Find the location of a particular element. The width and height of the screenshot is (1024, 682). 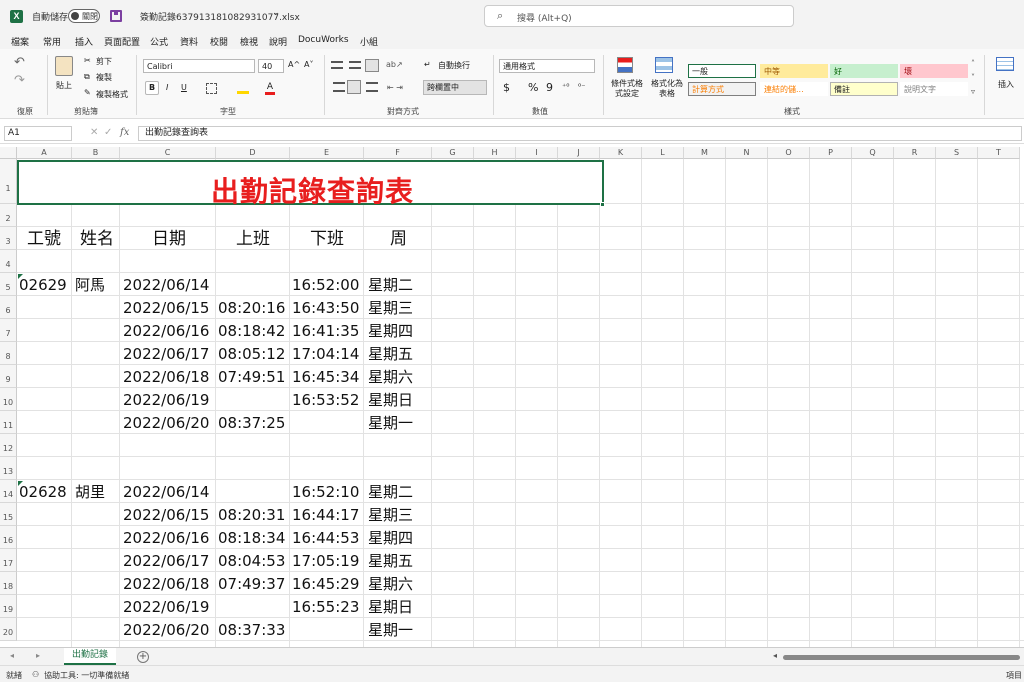

underline-button: U is located at coordinates (184, 87).